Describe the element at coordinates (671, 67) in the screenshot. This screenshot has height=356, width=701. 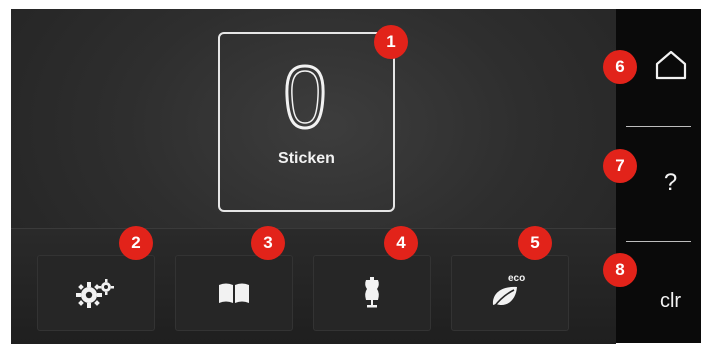
I see `home-icon` at that location.